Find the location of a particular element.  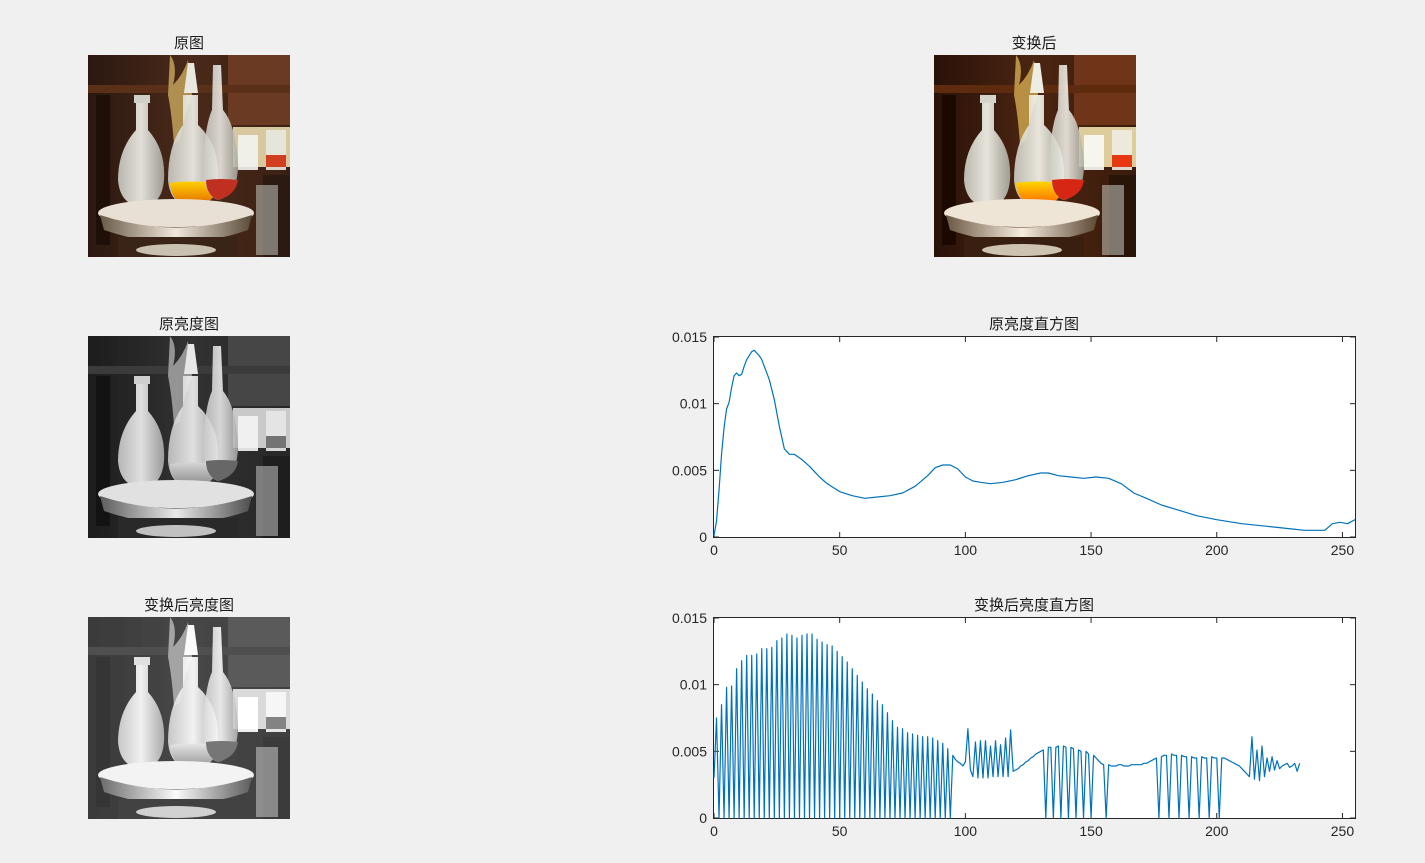

original-gray-title: 原亮度图 is located at coordinates (189, 324).